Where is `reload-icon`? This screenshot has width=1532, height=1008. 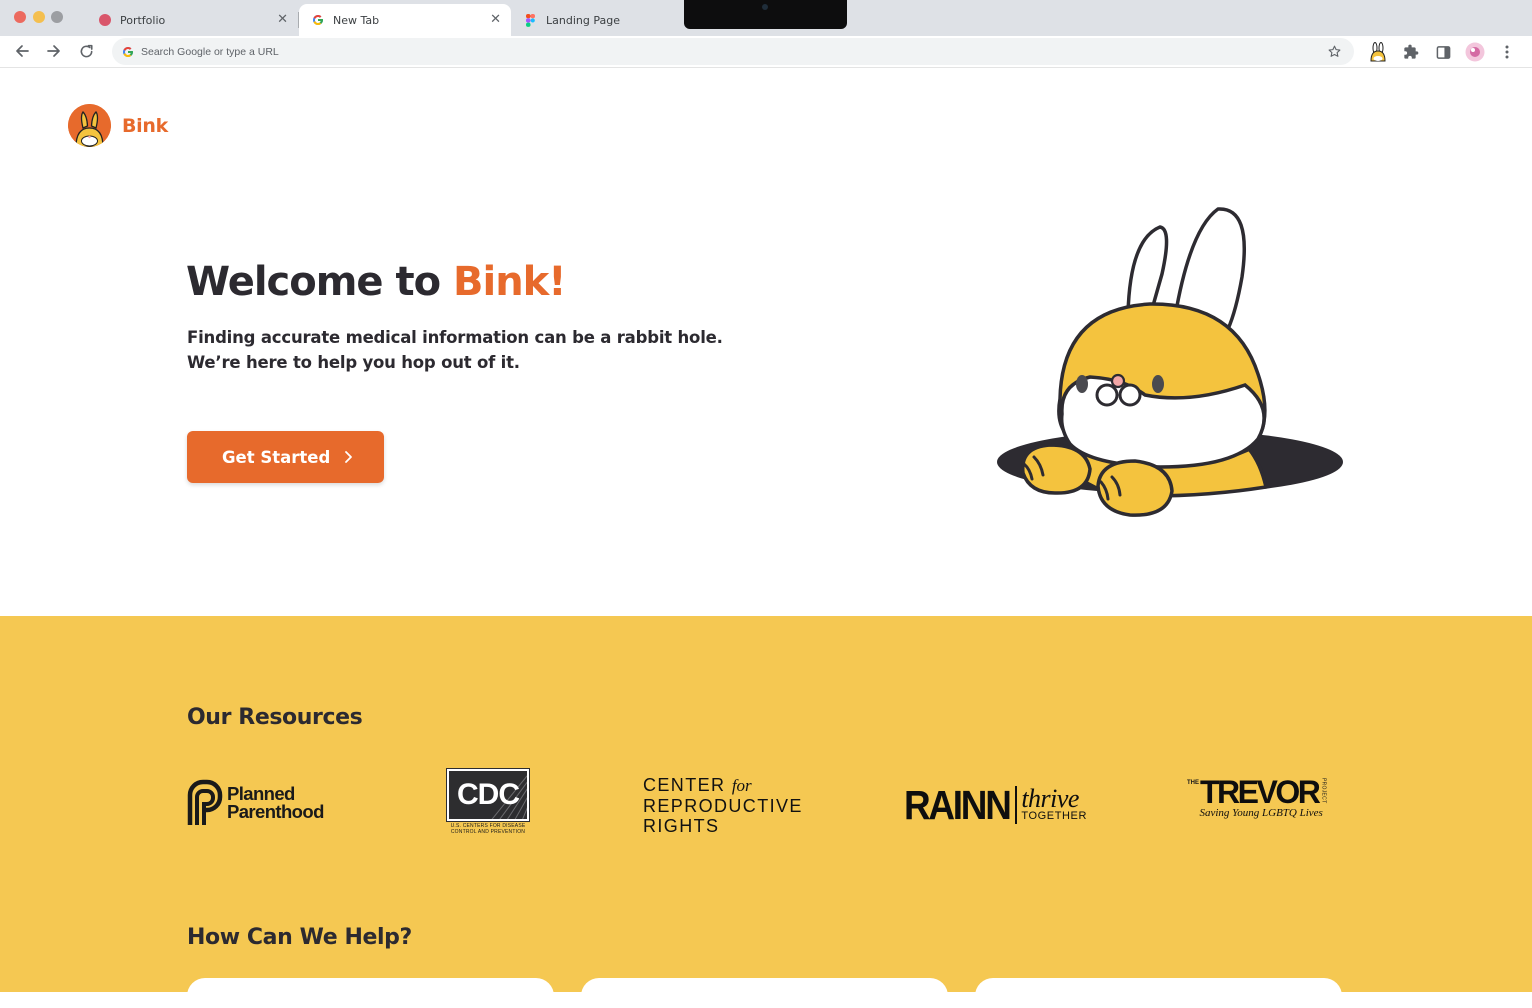 reload-icon is located at coordinates (86, 51).